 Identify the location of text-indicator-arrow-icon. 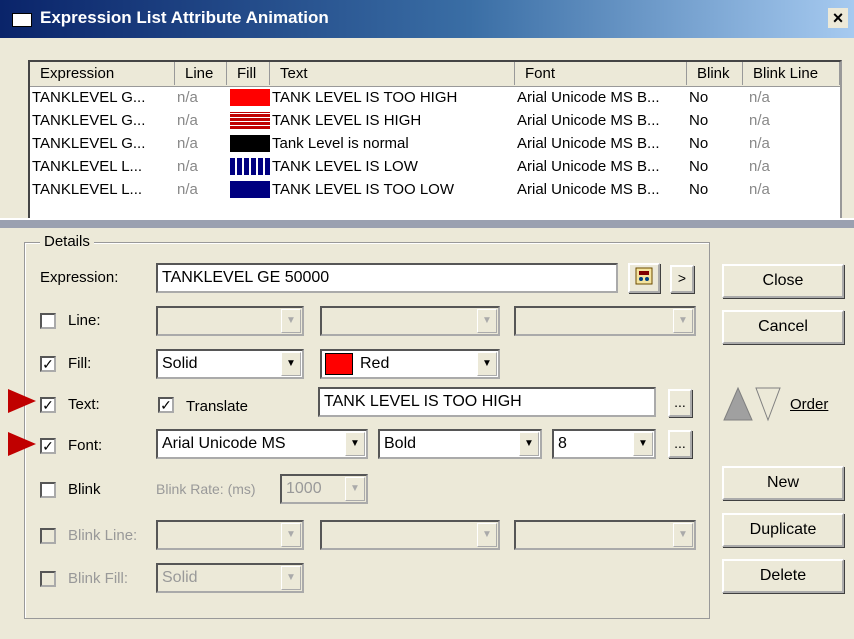
(22, 401).